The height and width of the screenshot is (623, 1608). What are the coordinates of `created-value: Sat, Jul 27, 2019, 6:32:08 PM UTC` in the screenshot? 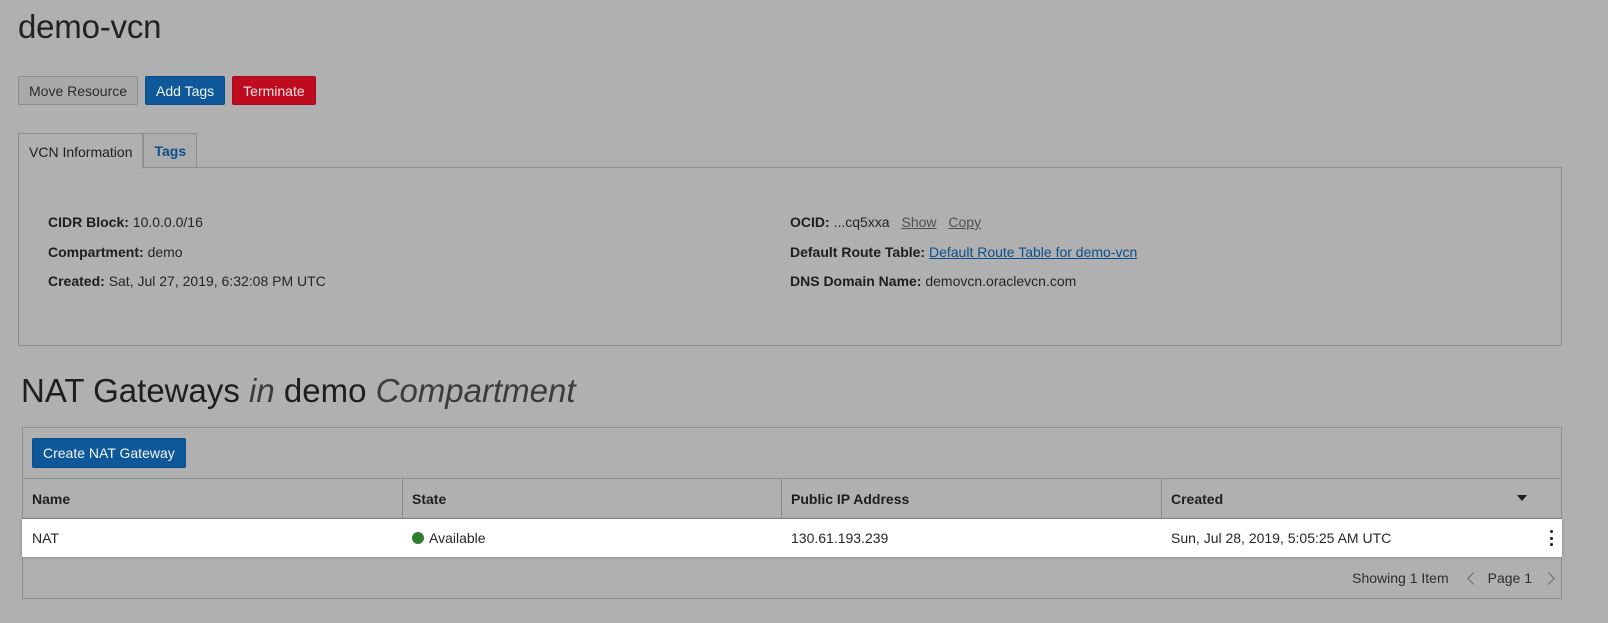 It's located at (217, 281).